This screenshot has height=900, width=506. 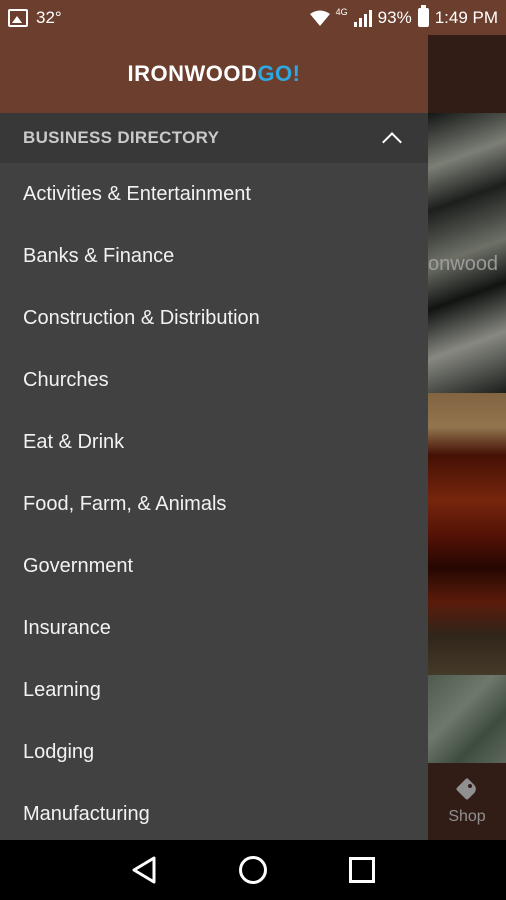 I want to click on ironwoodgo-logo: IRONWOODGO!, so click(x=214, y=73).